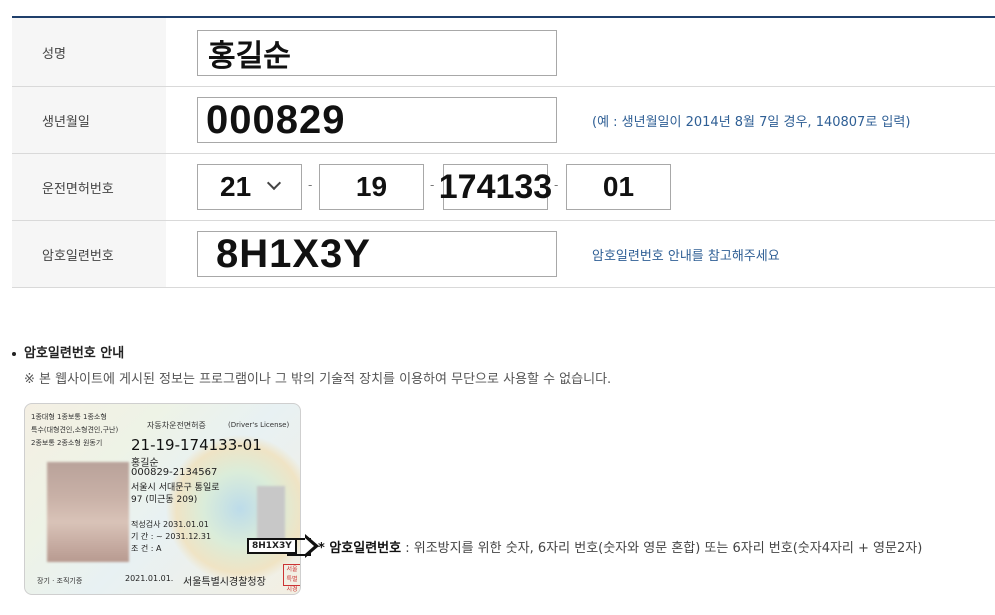 This screenshot has height=615, width=995. I want to click on card-classes: 2종보통 2종소형 원동기, so click(67, 443).